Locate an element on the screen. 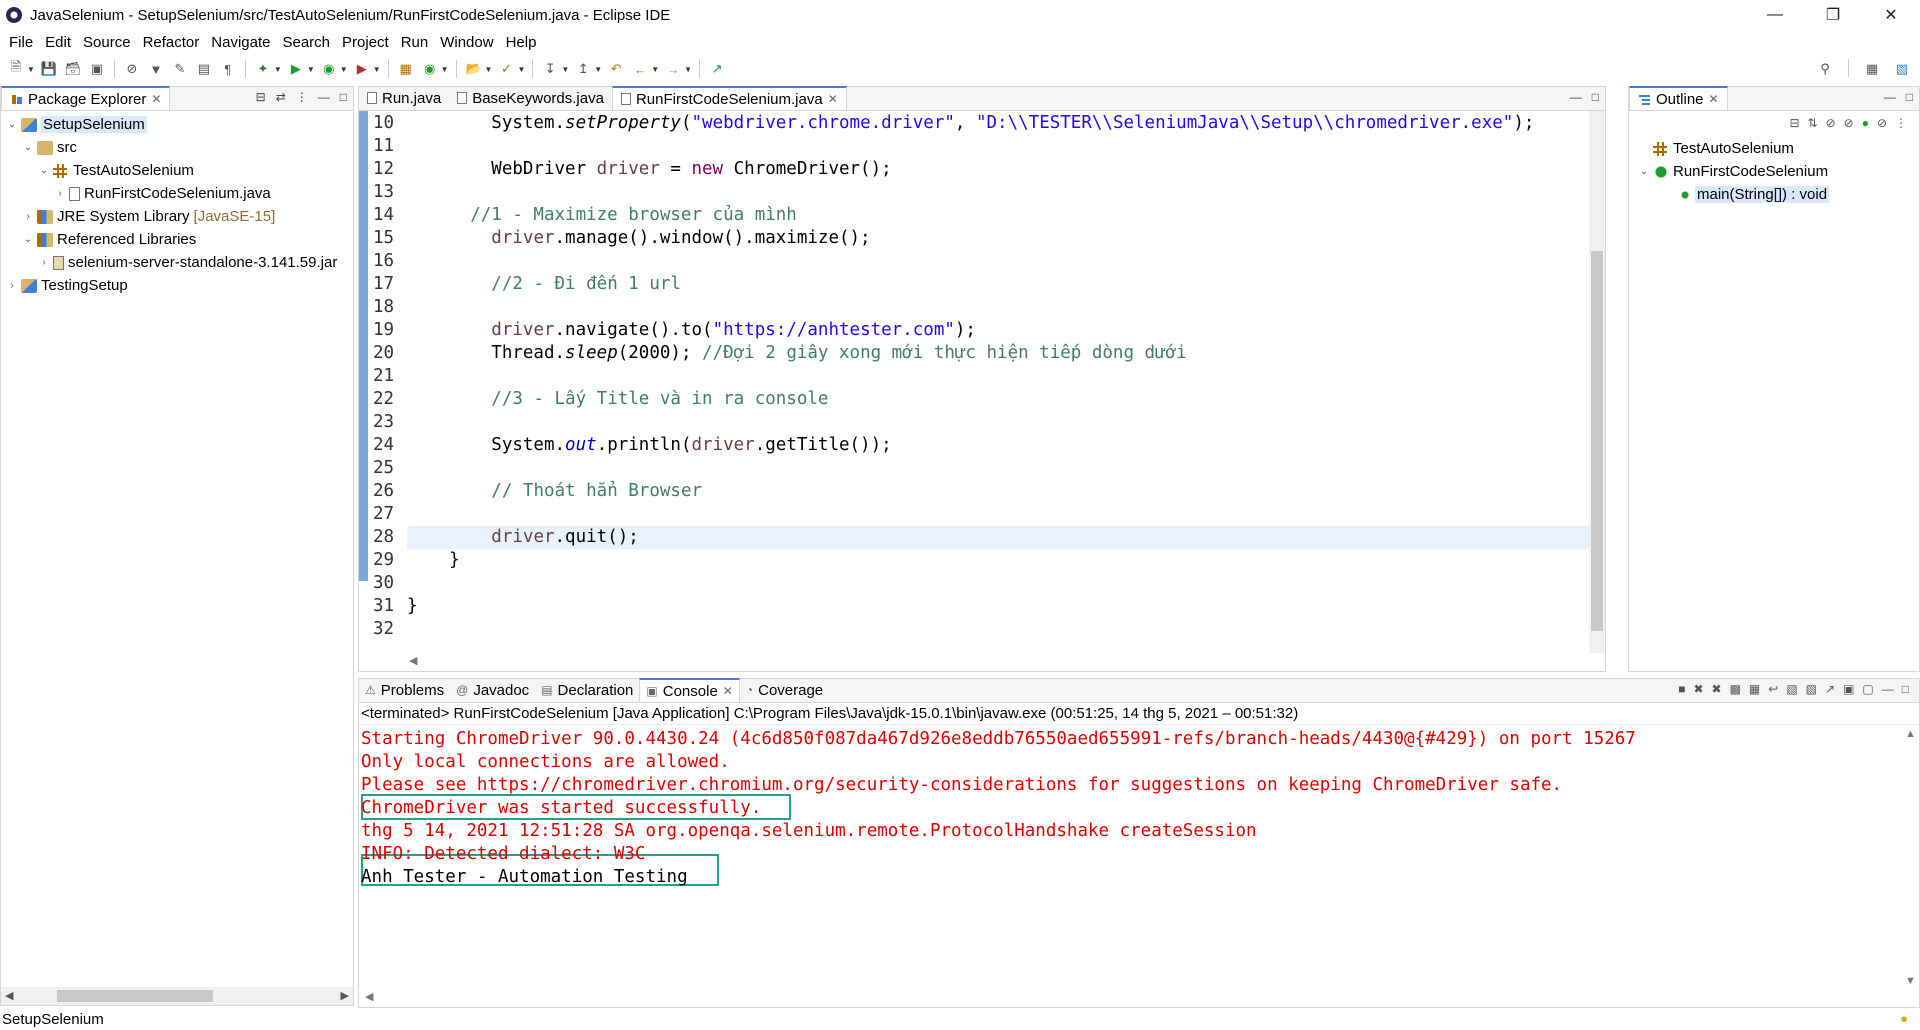 The width and height of the screenshot is (1920, 1030). show-stdout-icon: ▧ is located at coordinates (1791, 689).